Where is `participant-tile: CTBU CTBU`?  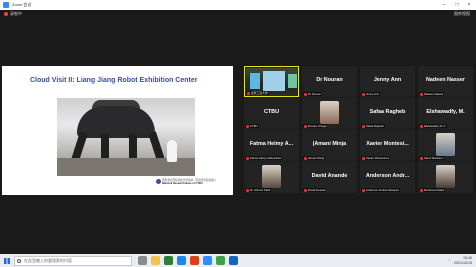 participant-tile: CTBU CTBU is located at coordinates (271, 113).